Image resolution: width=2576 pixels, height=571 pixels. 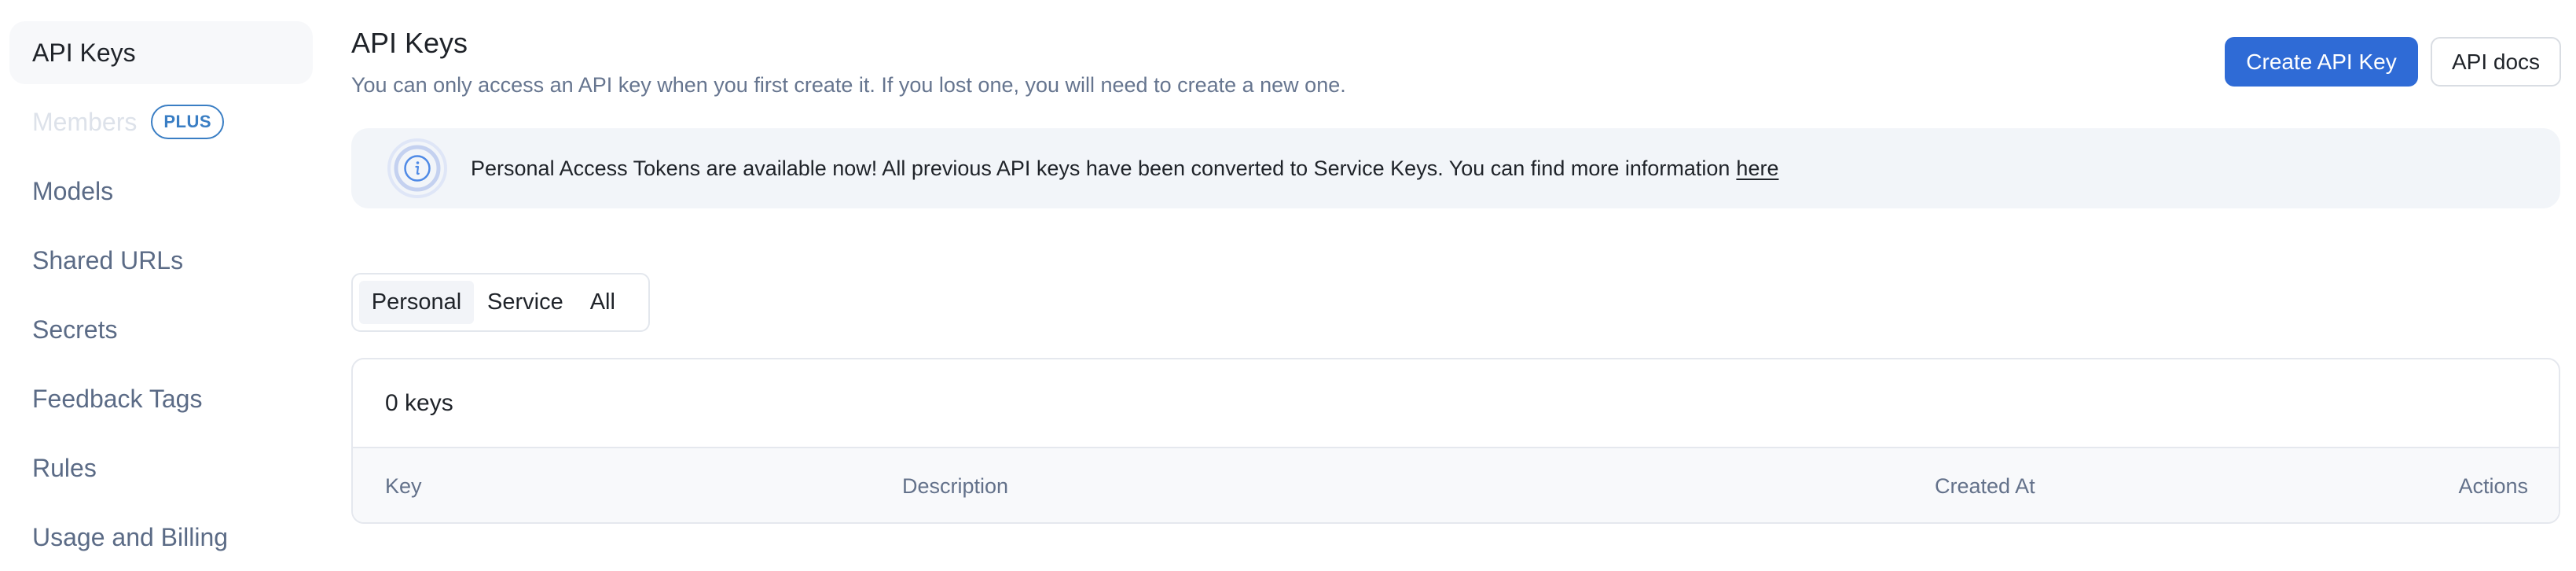 What do you see at coordinates (84, 53) in the screenshot?
I see `sidebar-item-label: API Keys` at bounding box center [84, 53].